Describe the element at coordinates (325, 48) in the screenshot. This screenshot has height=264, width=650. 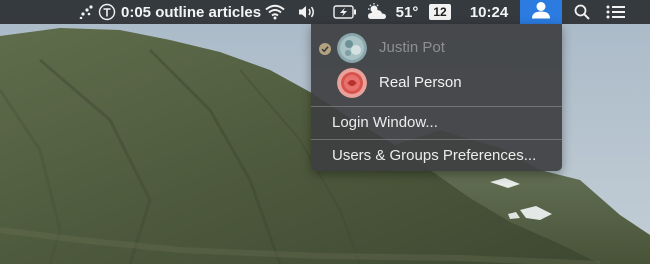
I see `checkmark-icon` at that location.